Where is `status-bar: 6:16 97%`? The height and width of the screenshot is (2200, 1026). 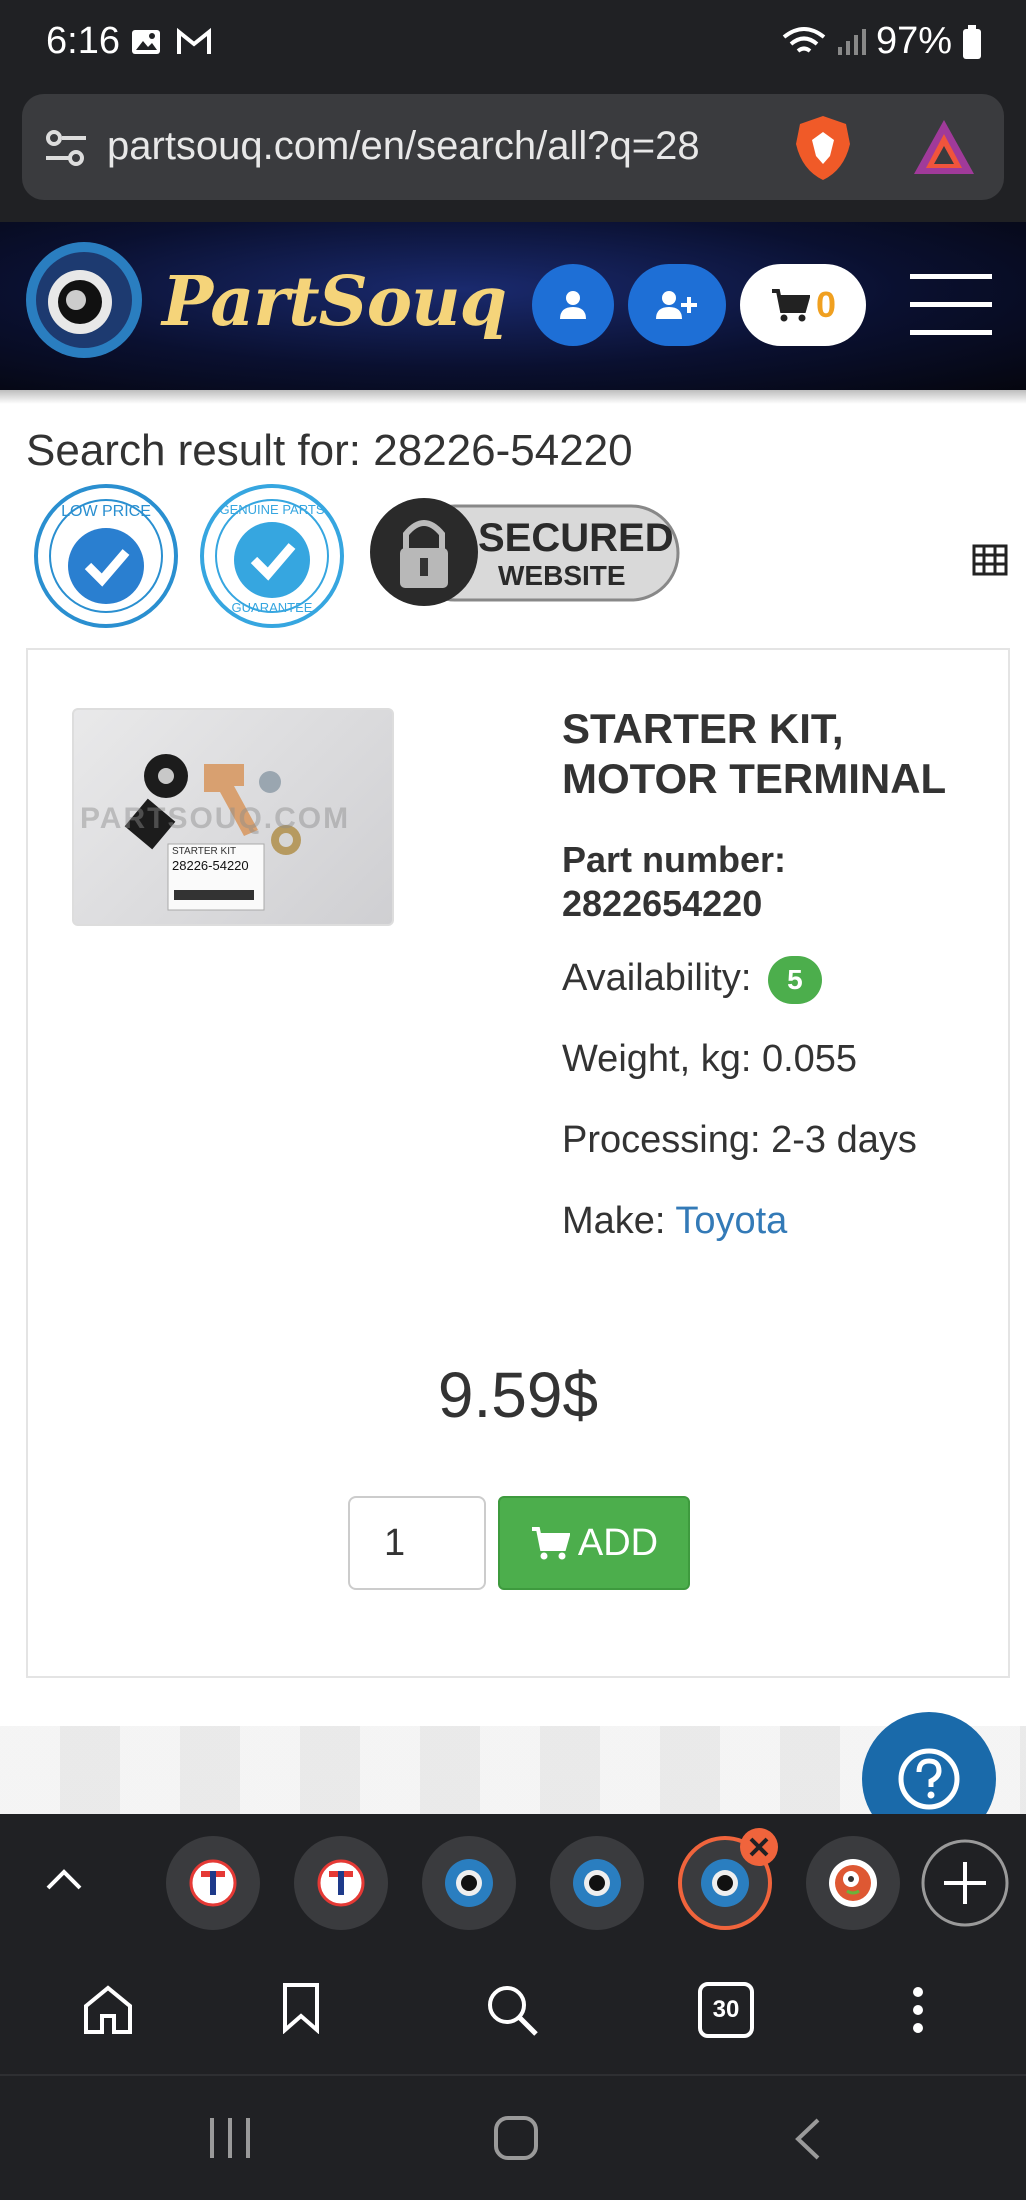 status-bar: 6:16 97% is located at coordinates (513, 46).